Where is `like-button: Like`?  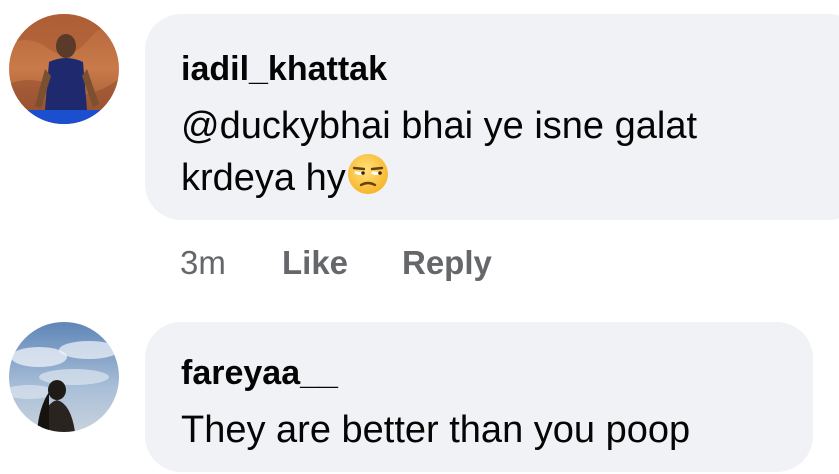
like-button: Like is located at coordinates (315, 263).